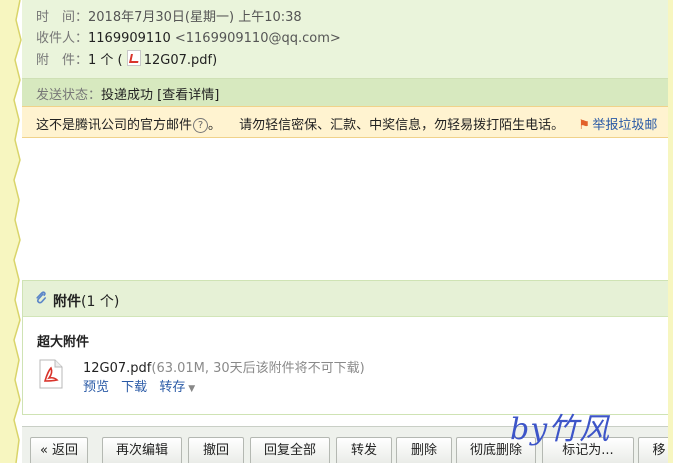  What do you see at coordinates (96, 387) in the screenshot?
I see `preview-link: 预览` at bounding box center [96, 387].